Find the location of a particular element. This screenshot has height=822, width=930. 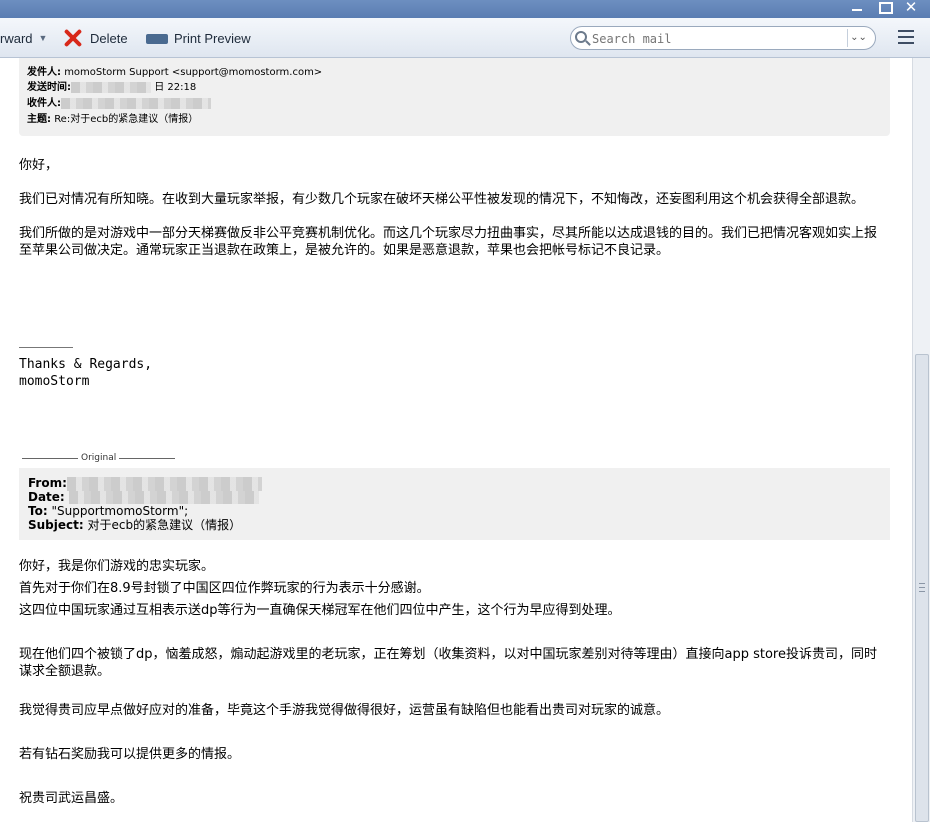

delete-label: Delete is located at coordinates (109, 38).